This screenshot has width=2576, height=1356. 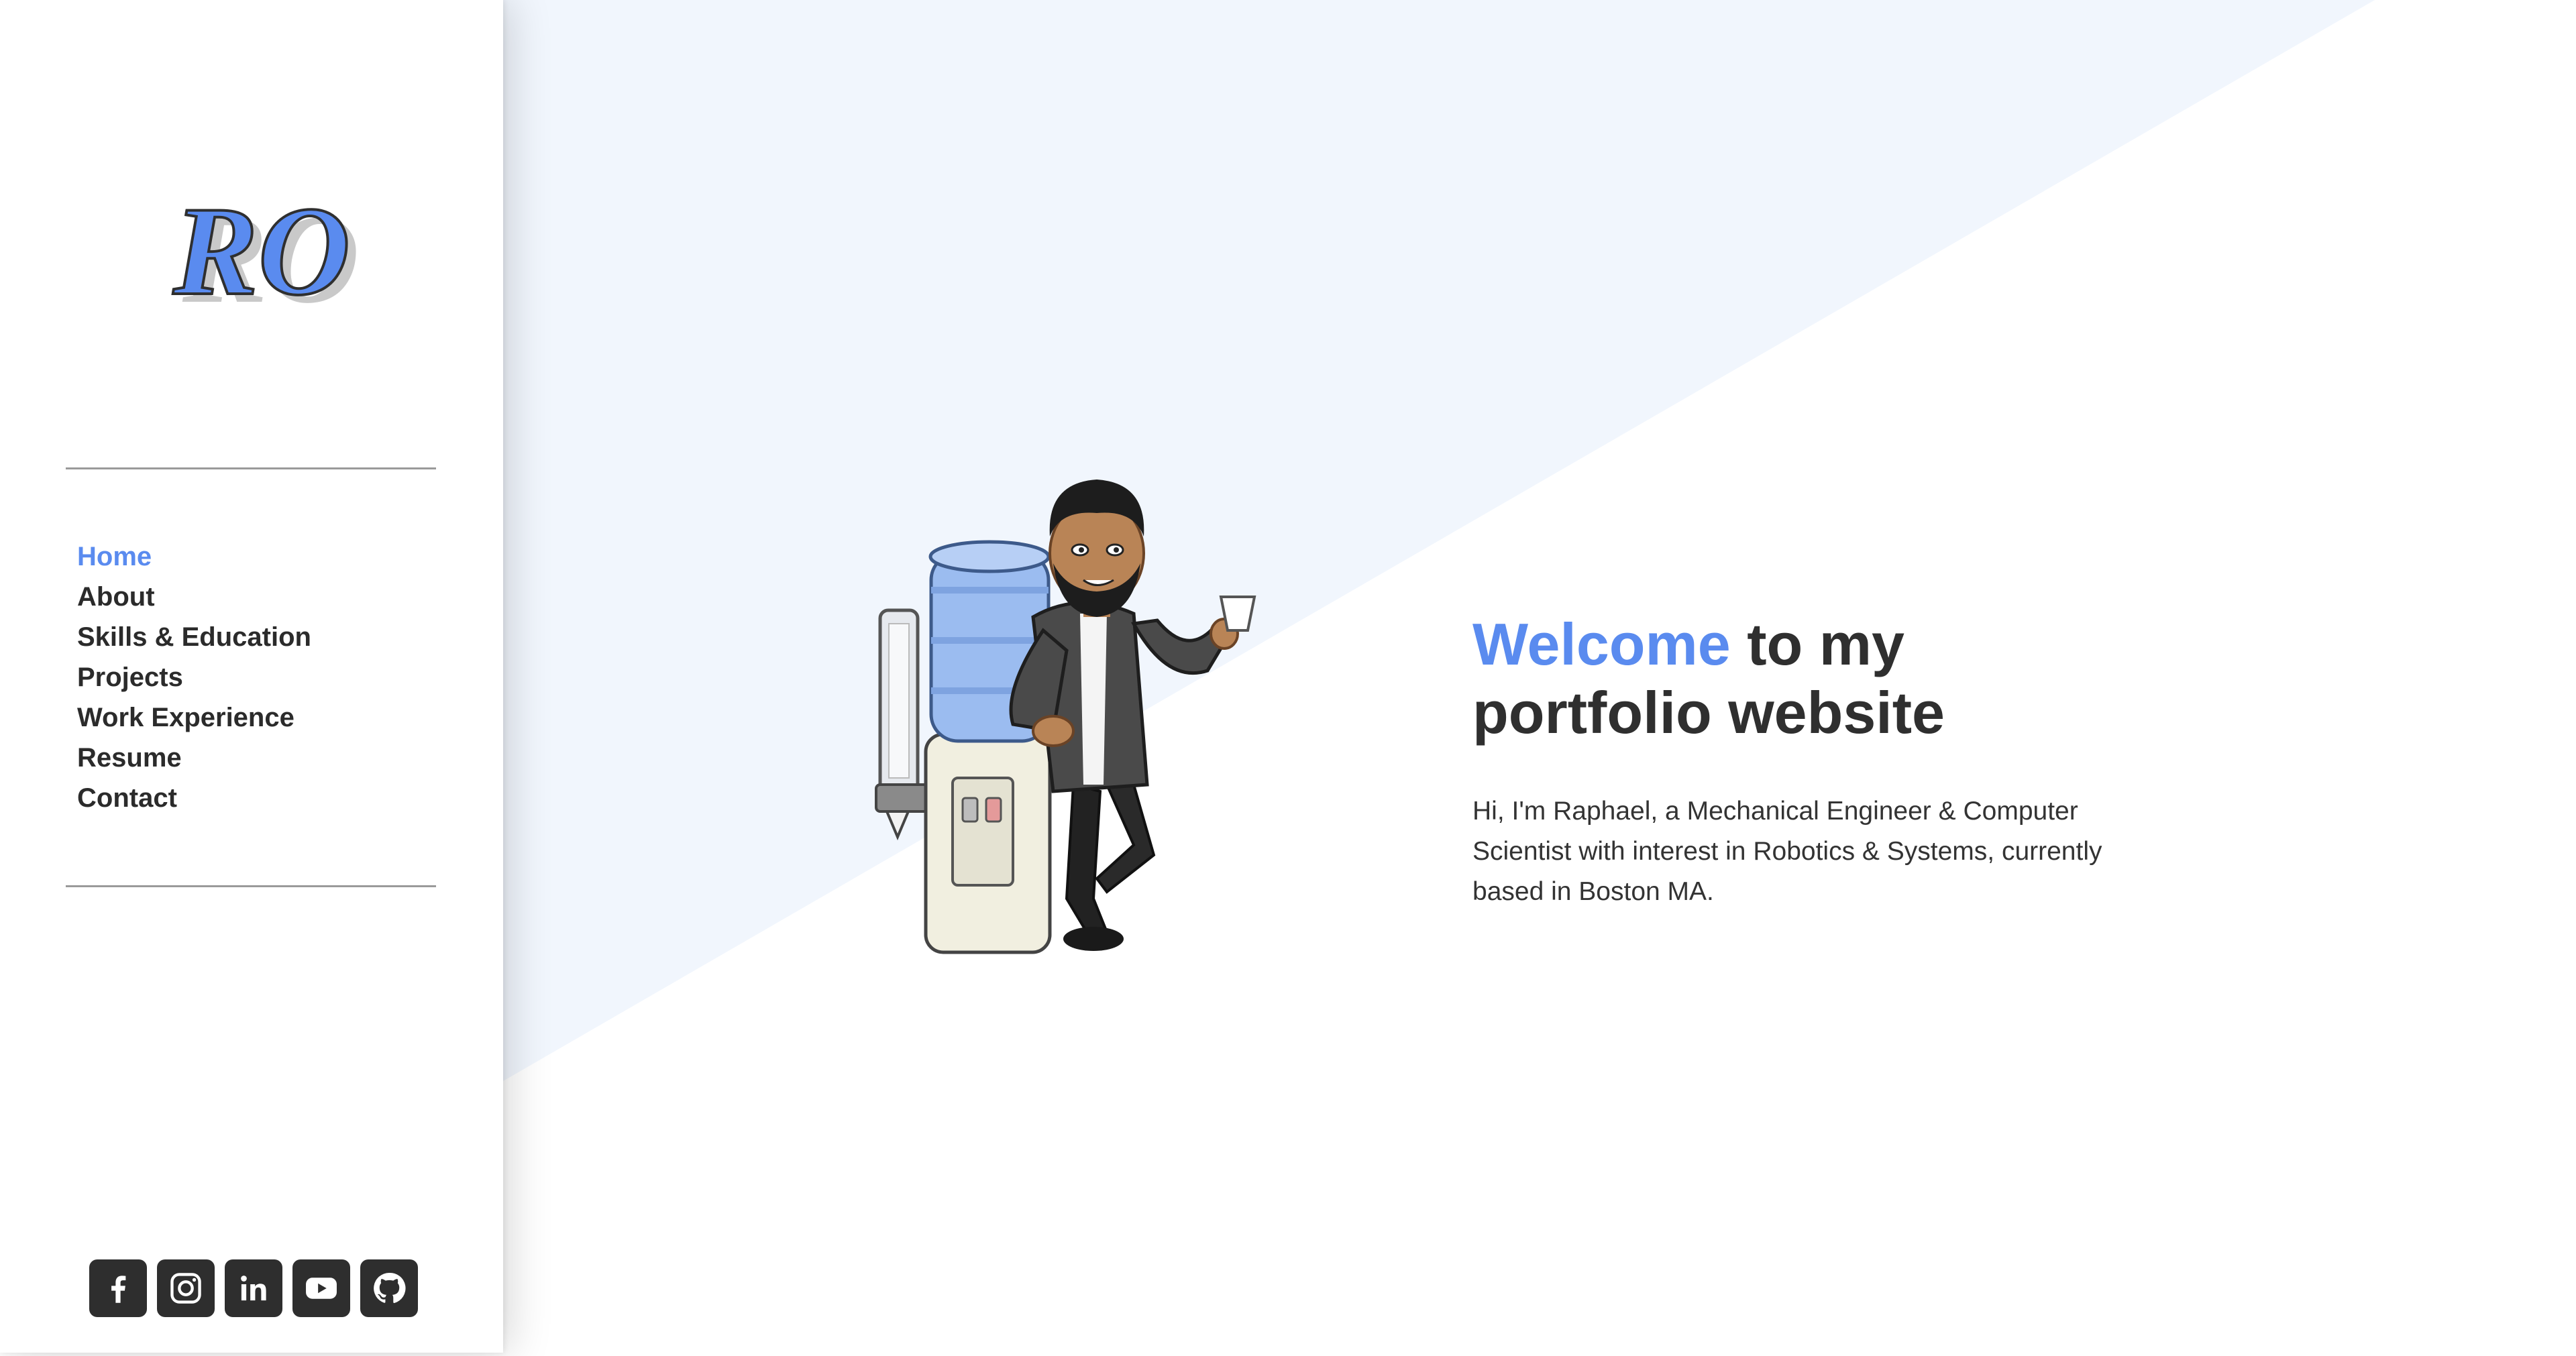 What do you see at coordinates (251, 468) in the screenshot?
I see `sidebar-divider-top` at bounding box center [251, 468].